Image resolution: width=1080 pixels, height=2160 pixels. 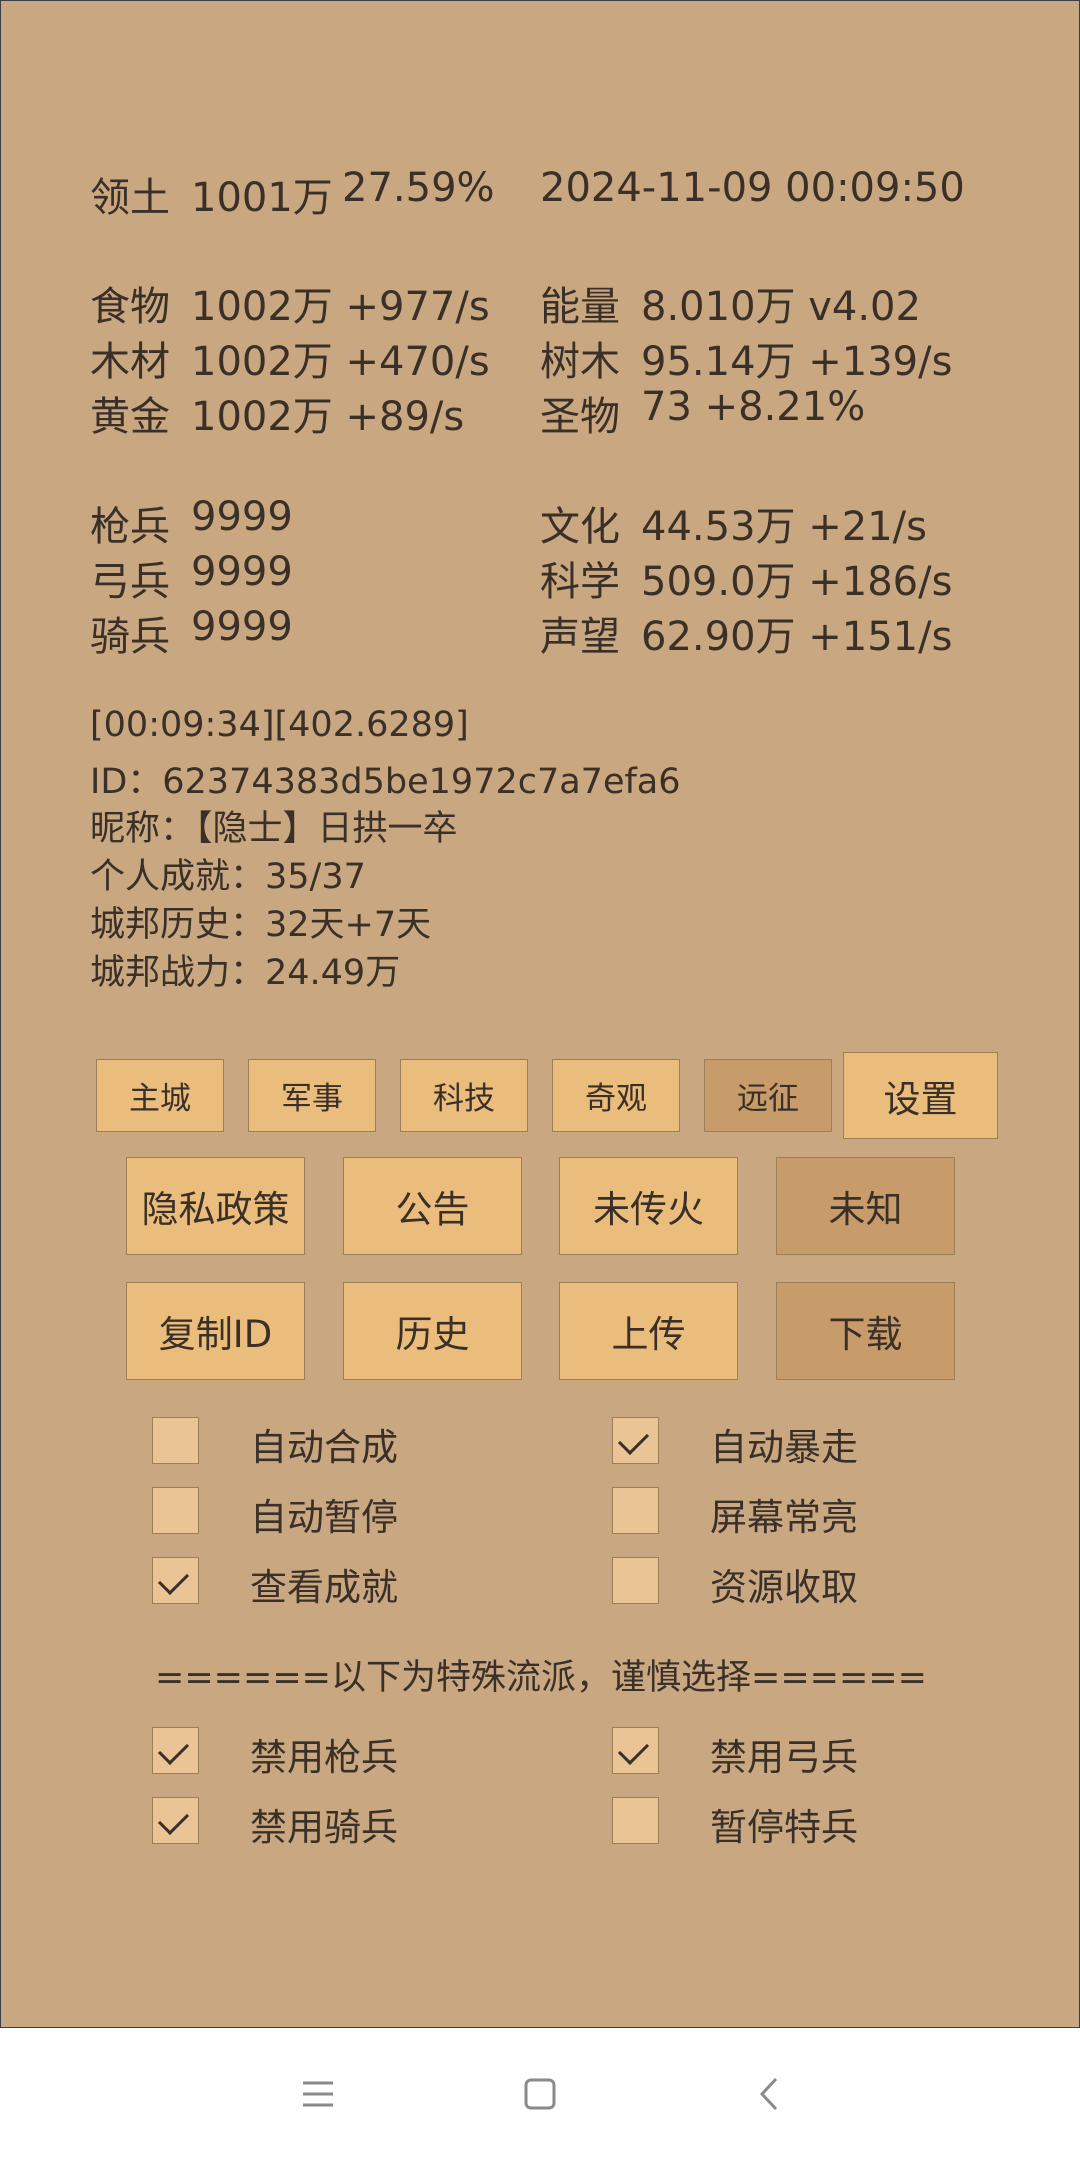 I want to click on achievements-line: 个人成就：35/37, so click(x=228, y=877).